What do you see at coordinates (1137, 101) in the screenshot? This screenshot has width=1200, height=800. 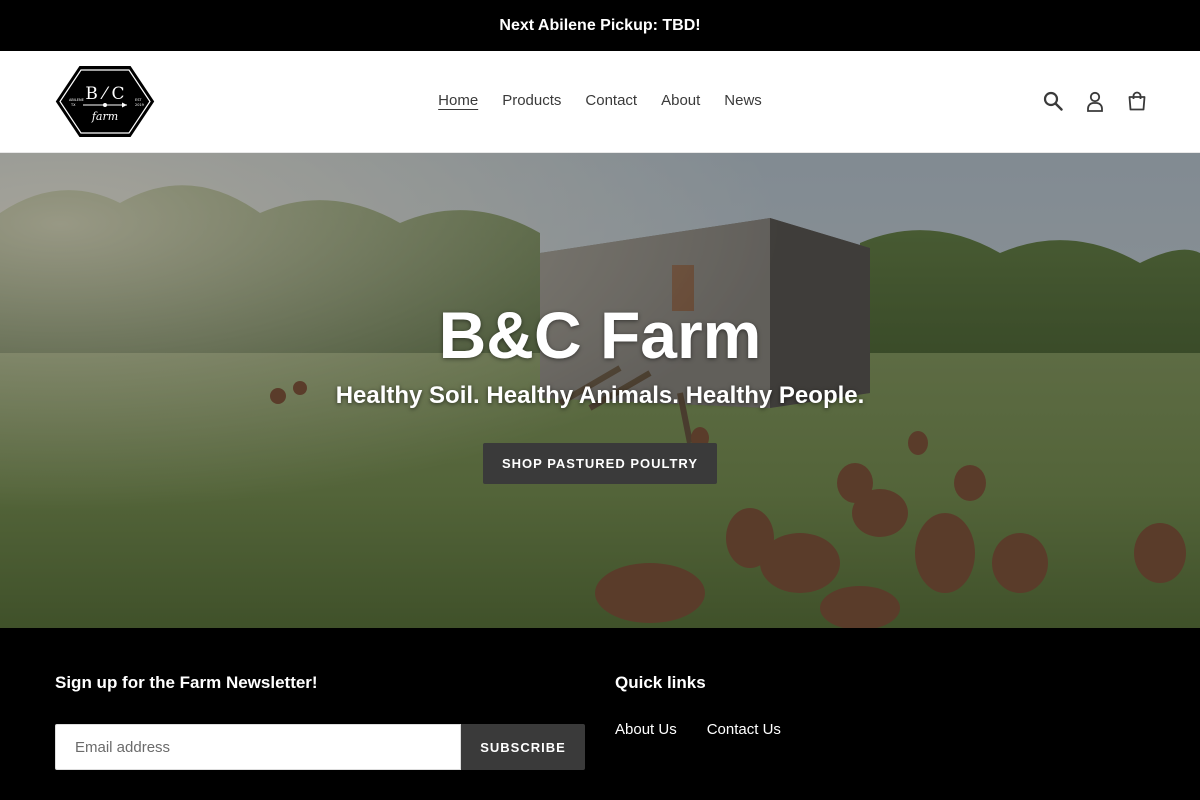 I see `cart-icon` at bounding box center [1137, 101].